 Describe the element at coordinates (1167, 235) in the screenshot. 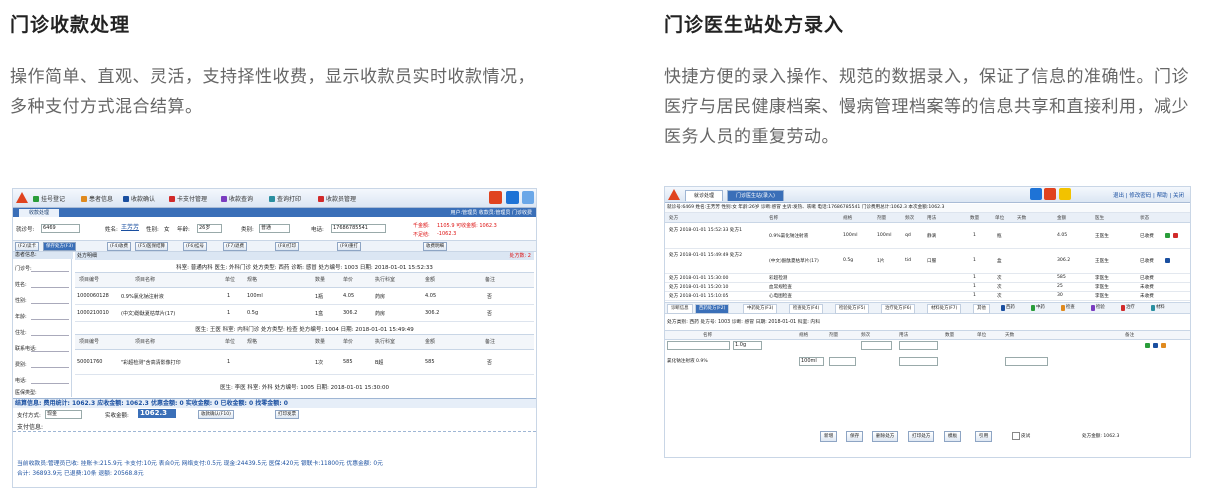

I see `edit-icon` at that location.